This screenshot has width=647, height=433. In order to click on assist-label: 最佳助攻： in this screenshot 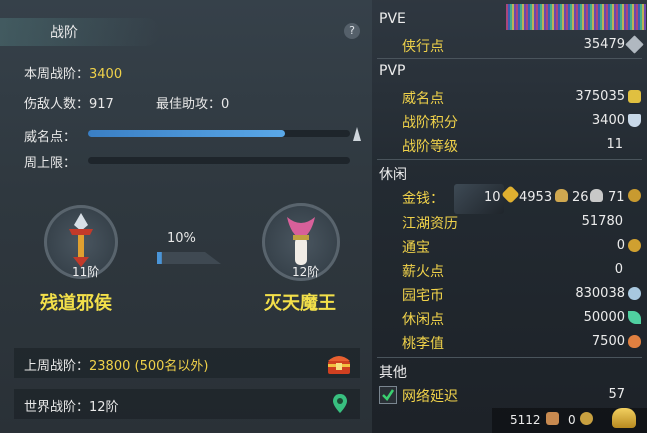, I will do `click(189, 104)`.